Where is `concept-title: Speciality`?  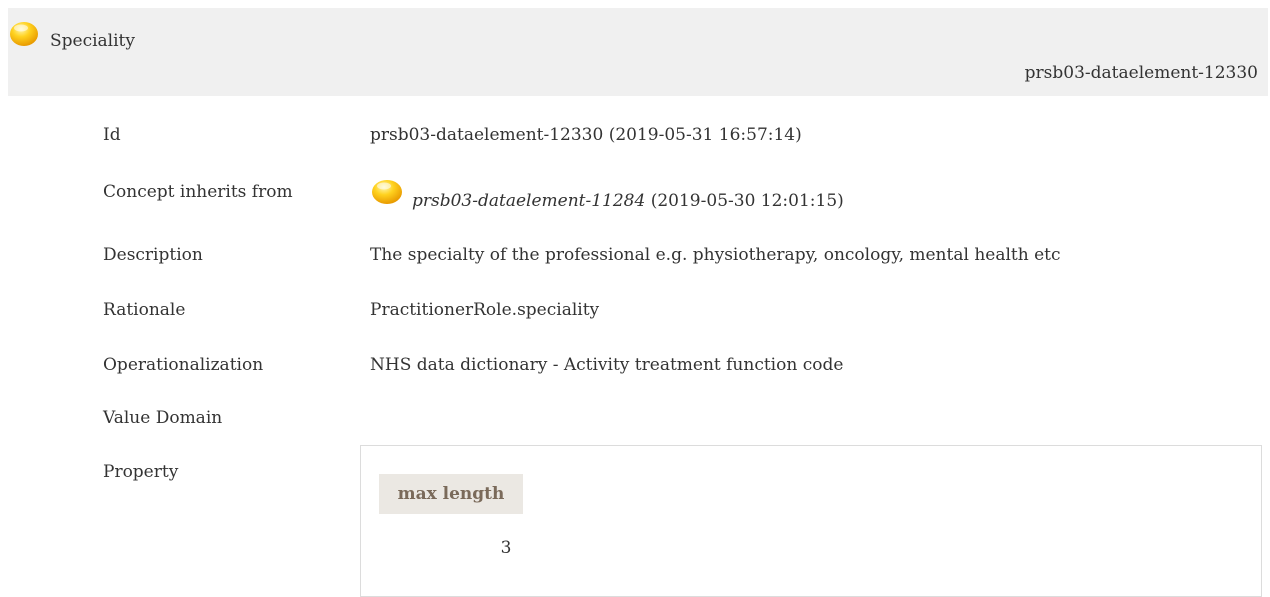 concept-title: Speciality is located at coordinates (92, 41).